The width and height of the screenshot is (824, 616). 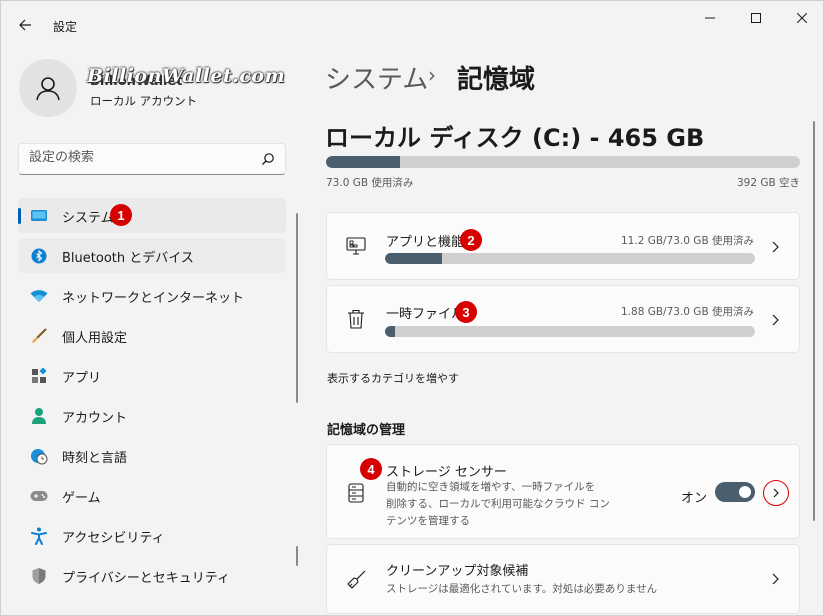 What do you see at coordinates (297, 556) in the screenshot?
I see `sidebar-scrollbar-lower` at bounding box center [297, 556].